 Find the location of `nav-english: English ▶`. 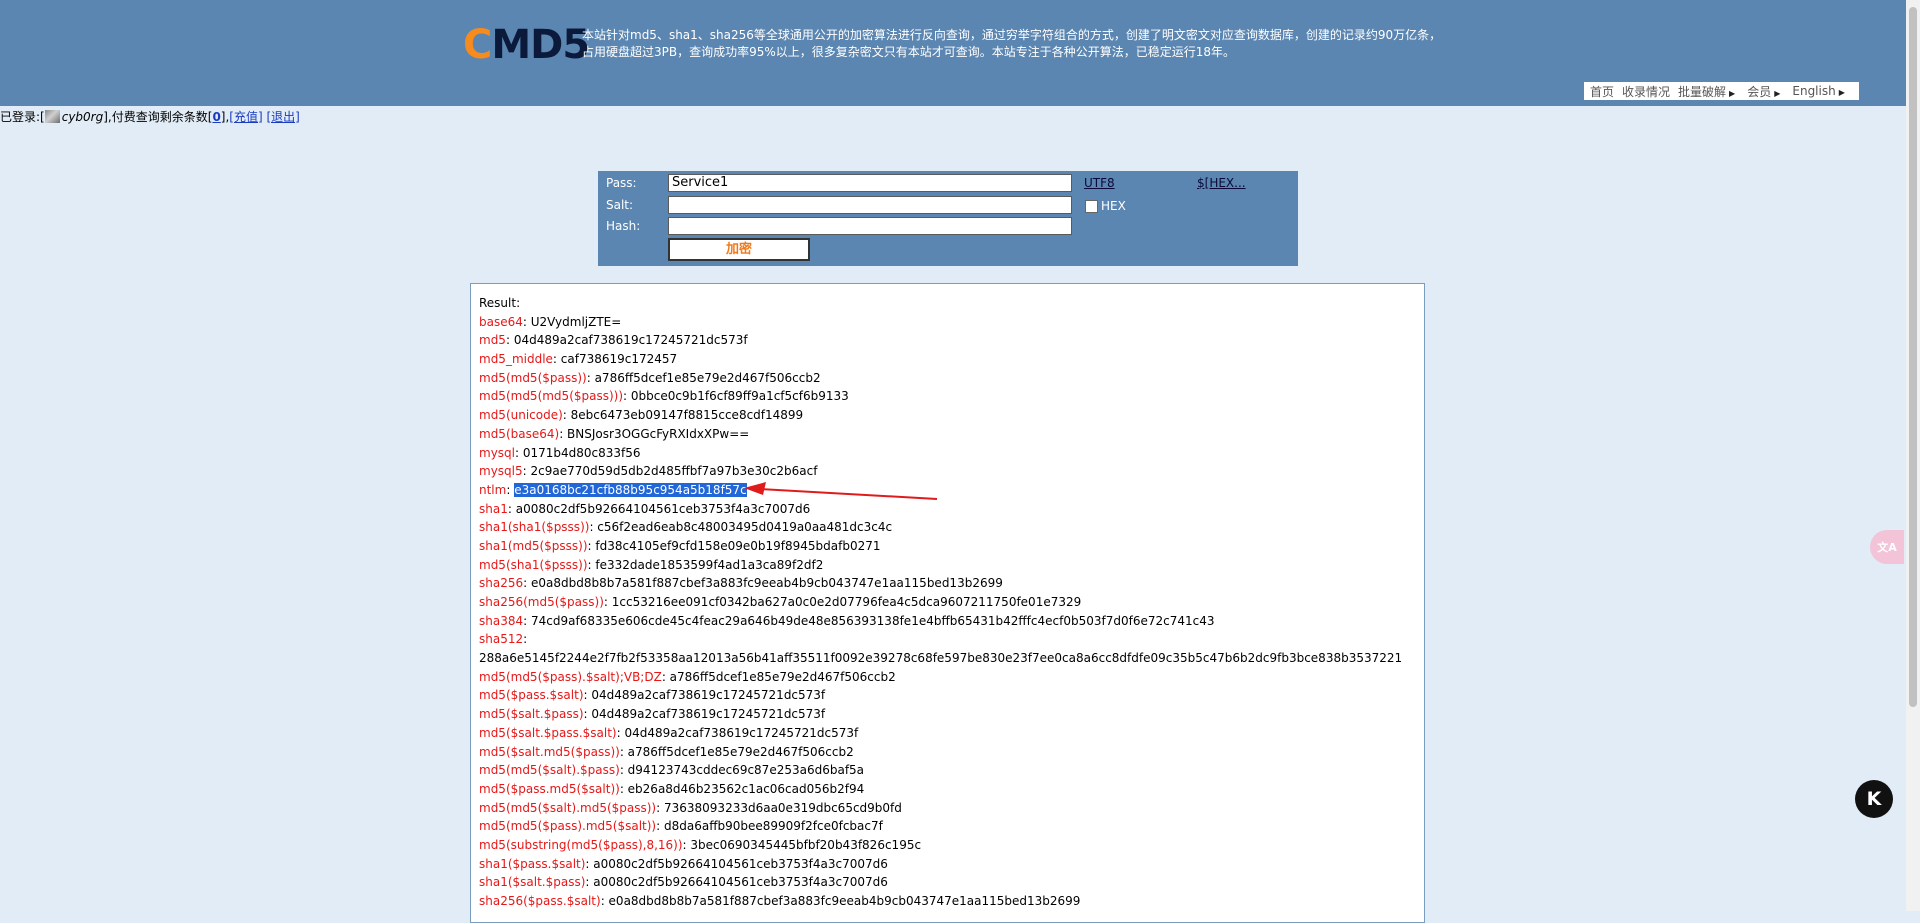

nav-english: English ▶ is located at coordinates (1820, 91).